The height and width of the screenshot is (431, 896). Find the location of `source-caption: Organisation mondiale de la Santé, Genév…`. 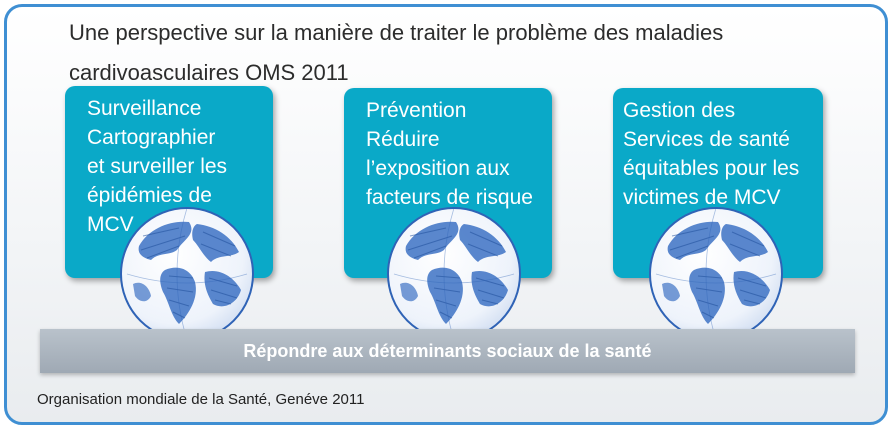

source-caption: Organisation mondiale de la Santé, Genév… is located at coordinates (201, 399).